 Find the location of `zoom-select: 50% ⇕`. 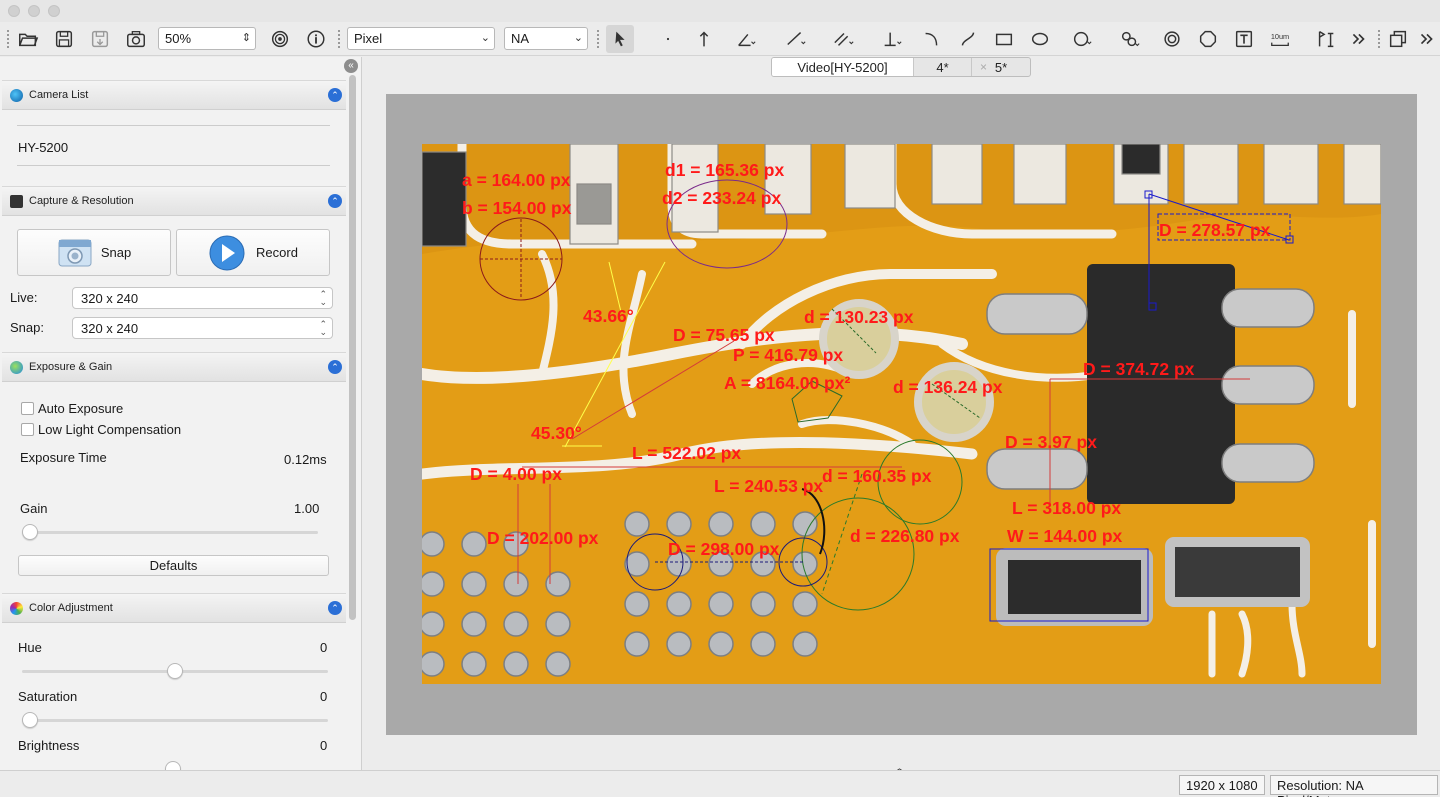

zoom-select: 50% ⇕ is located at coordinates (207, 38).